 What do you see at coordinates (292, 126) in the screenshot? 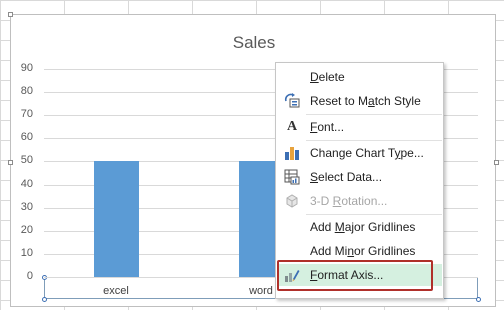
I see `font-icon: A` at bounding box center [292, 126].